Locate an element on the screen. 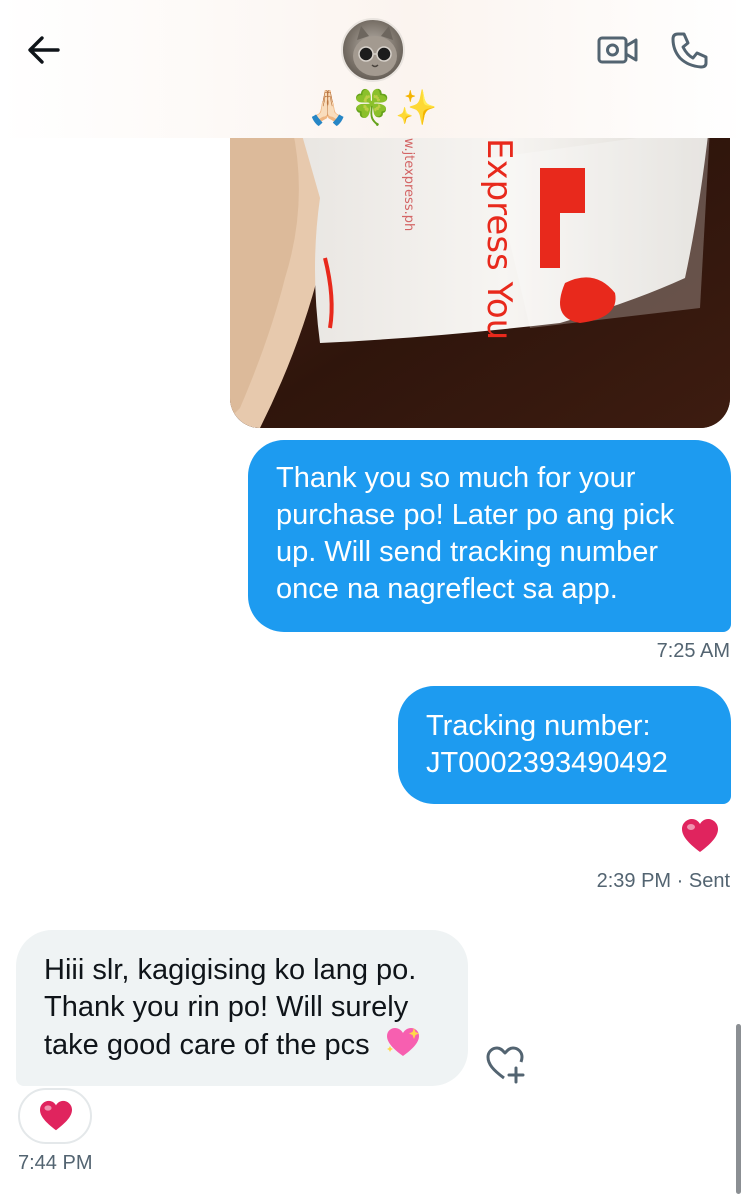 The height and width of the screenshot is (1200, 746). sent-message-bubble: Tracking number: JT0002393490492 is located at coordinates (564, 745).